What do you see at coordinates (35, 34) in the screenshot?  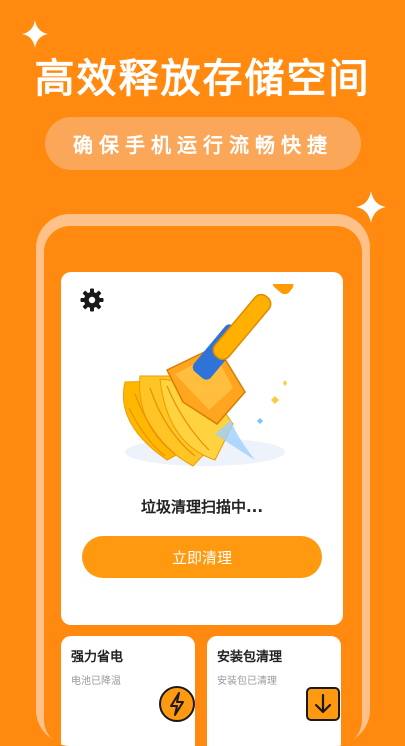 I see `sparkle-top-left-icon` at bounding box center [35, 34].